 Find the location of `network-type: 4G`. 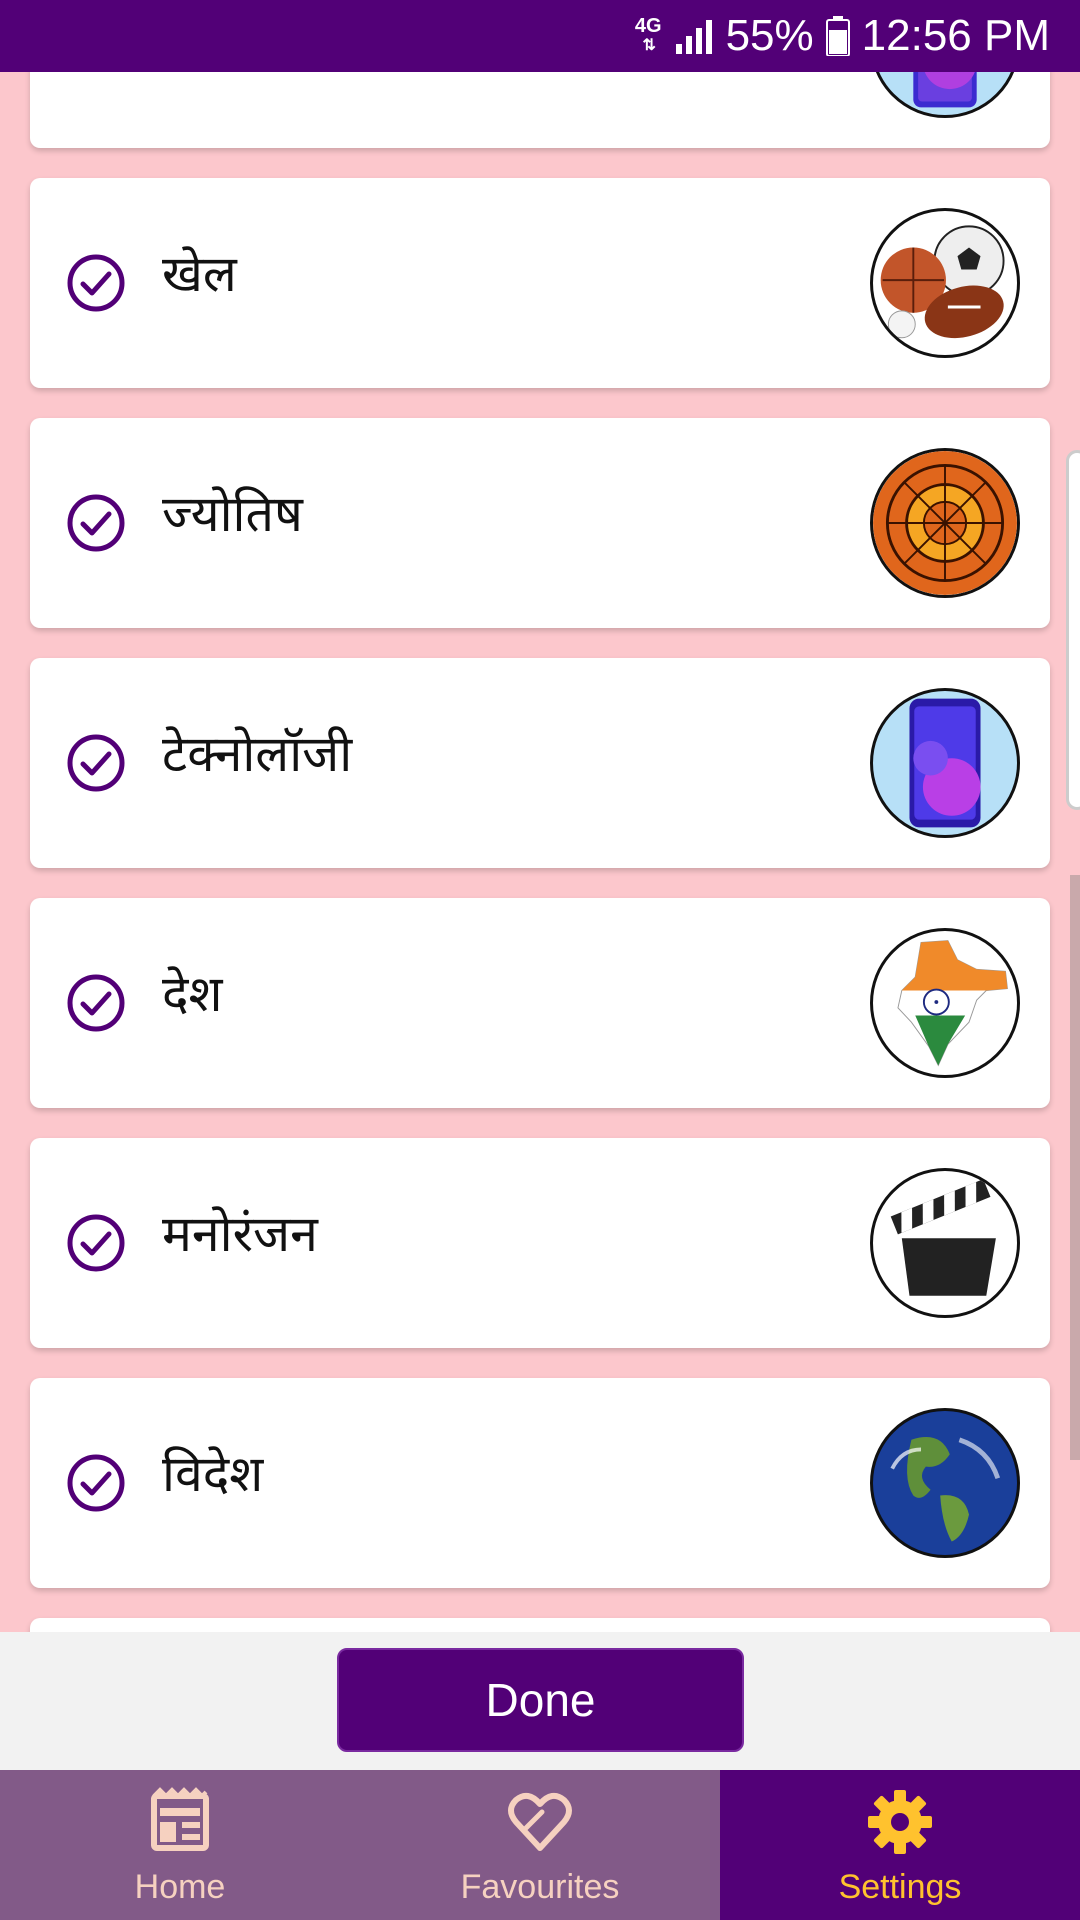

network-type: 4G is located at coordinates (648, 26).